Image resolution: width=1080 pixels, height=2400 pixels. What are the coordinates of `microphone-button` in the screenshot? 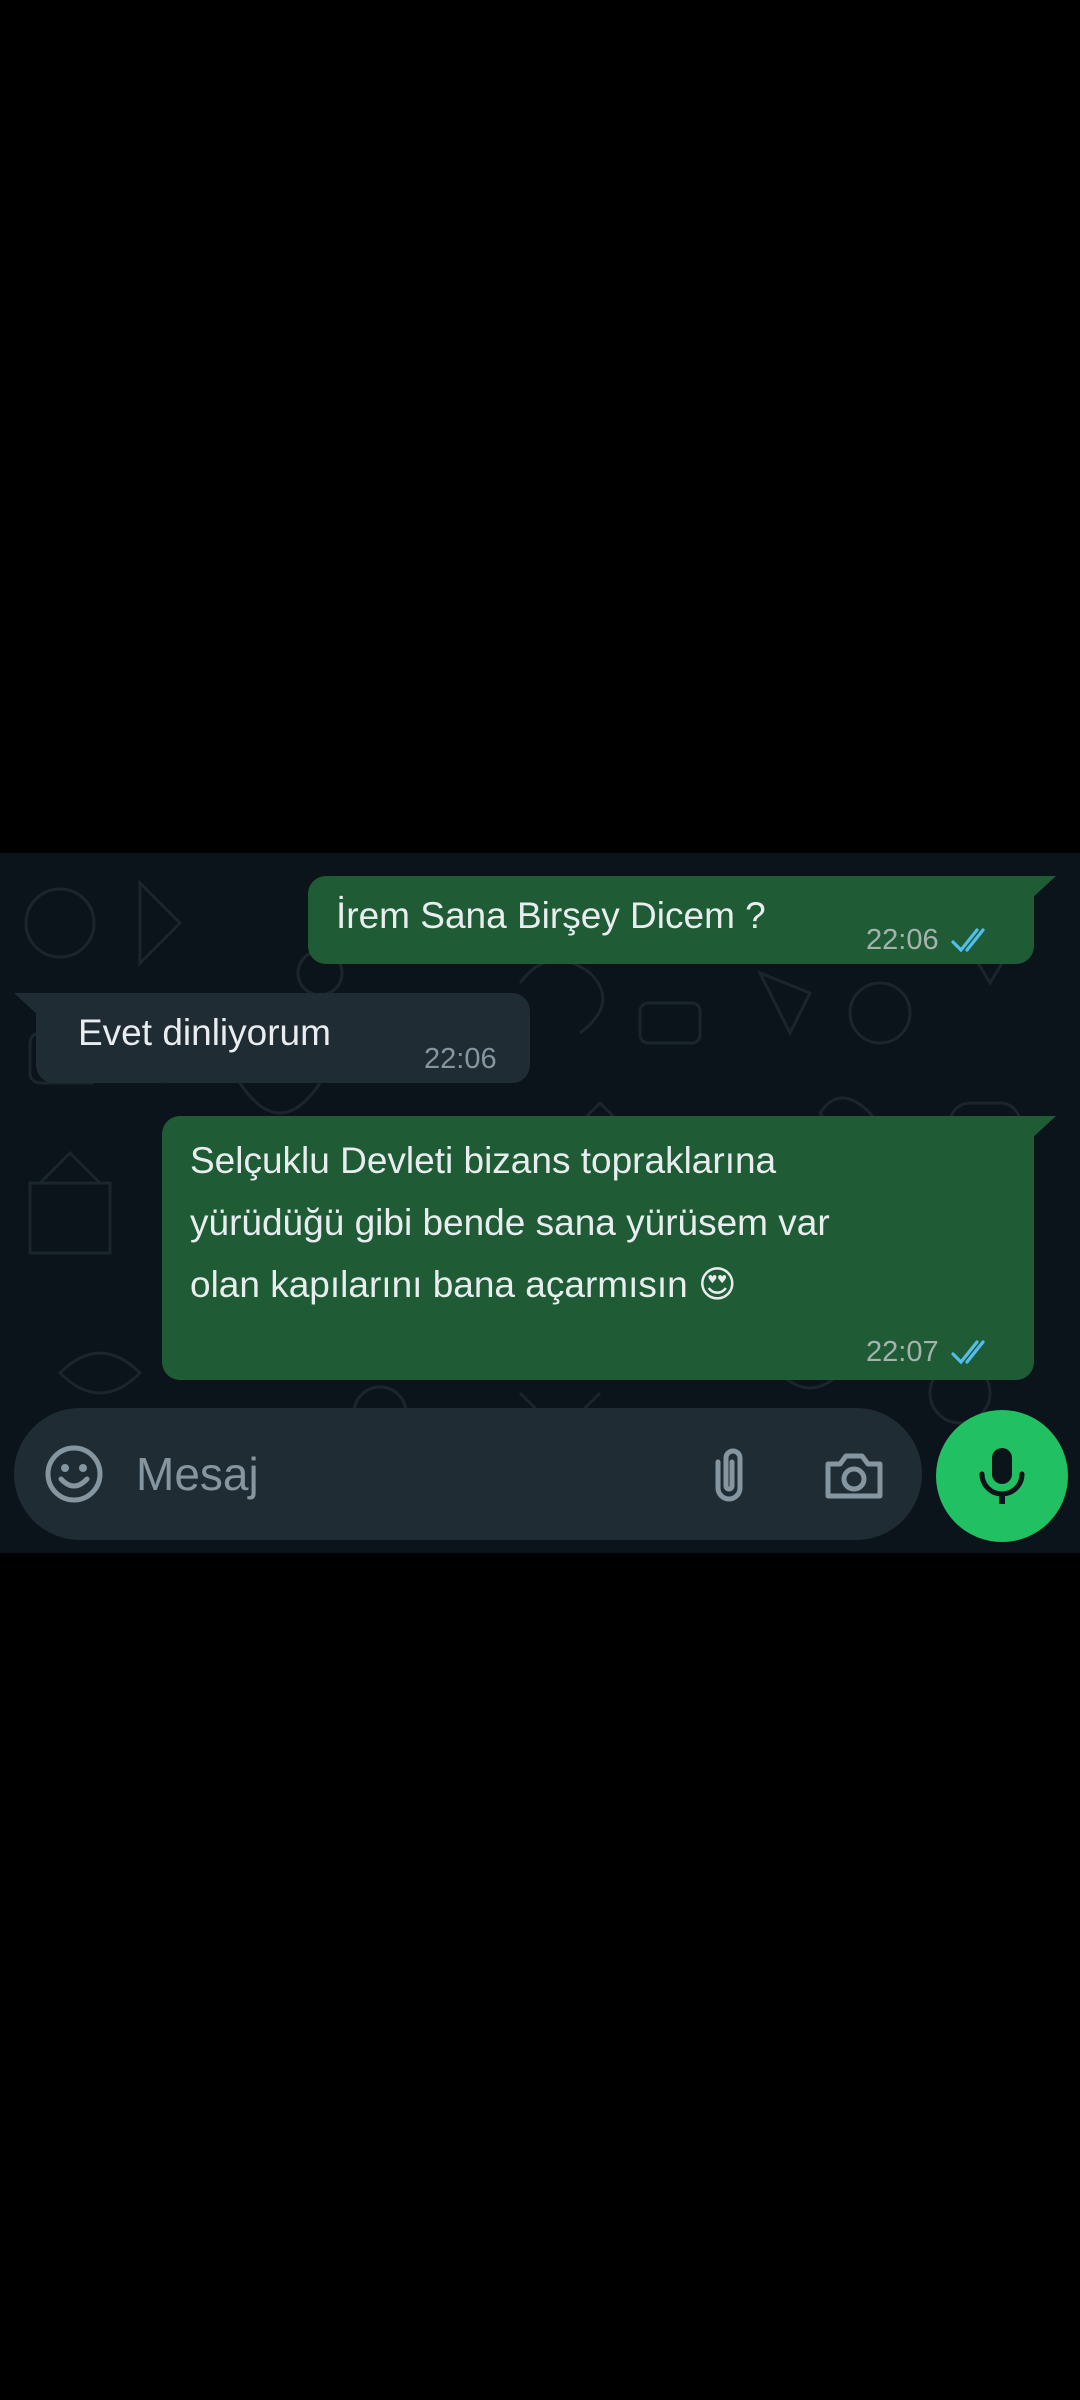 It's located at (1002, 1476).